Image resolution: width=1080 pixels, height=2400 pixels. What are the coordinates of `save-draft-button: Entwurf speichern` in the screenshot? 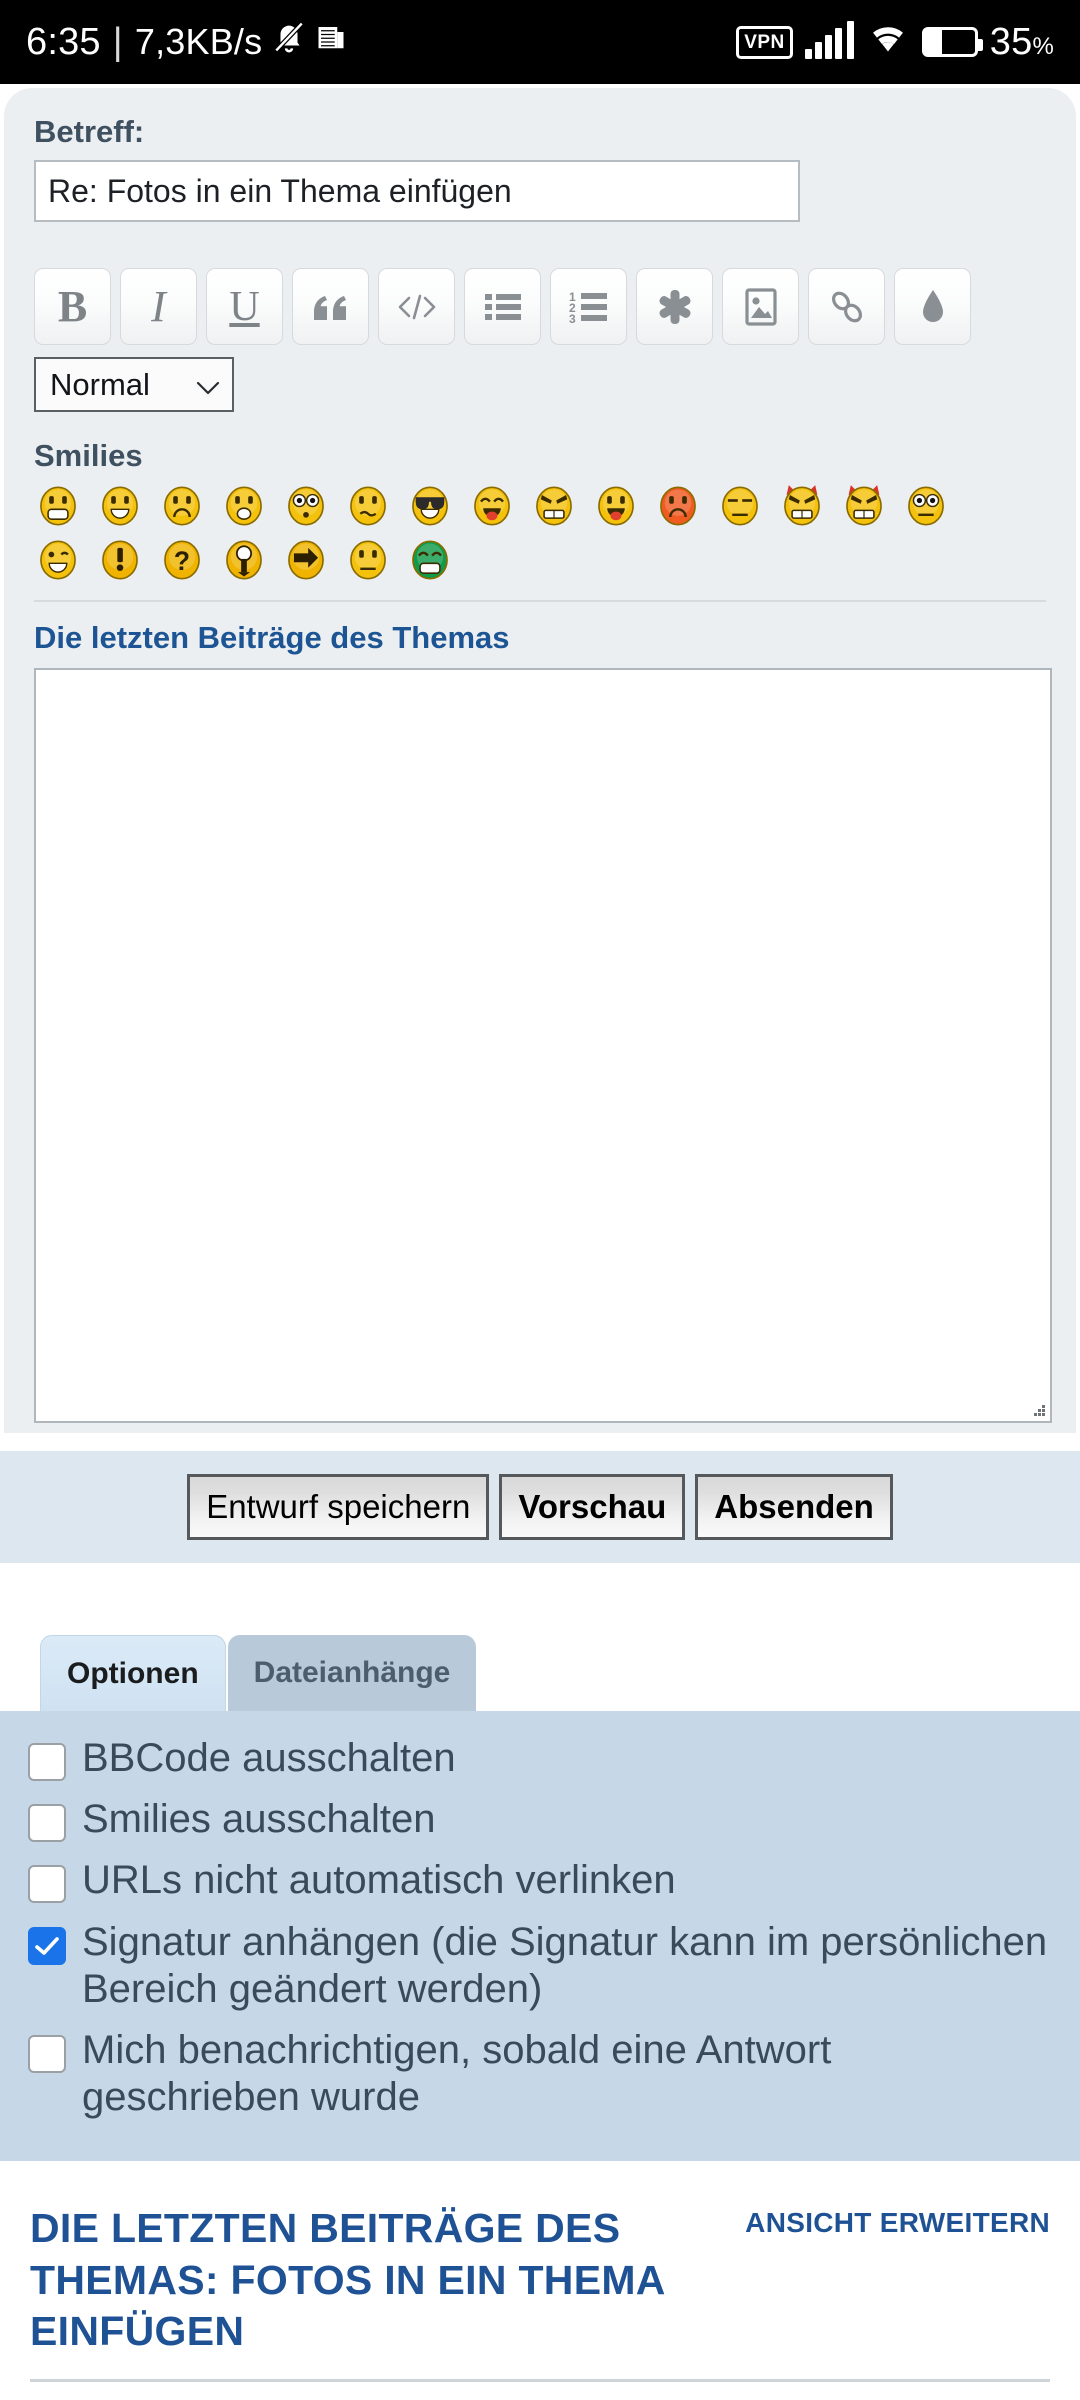 It's located at (338, 1507).